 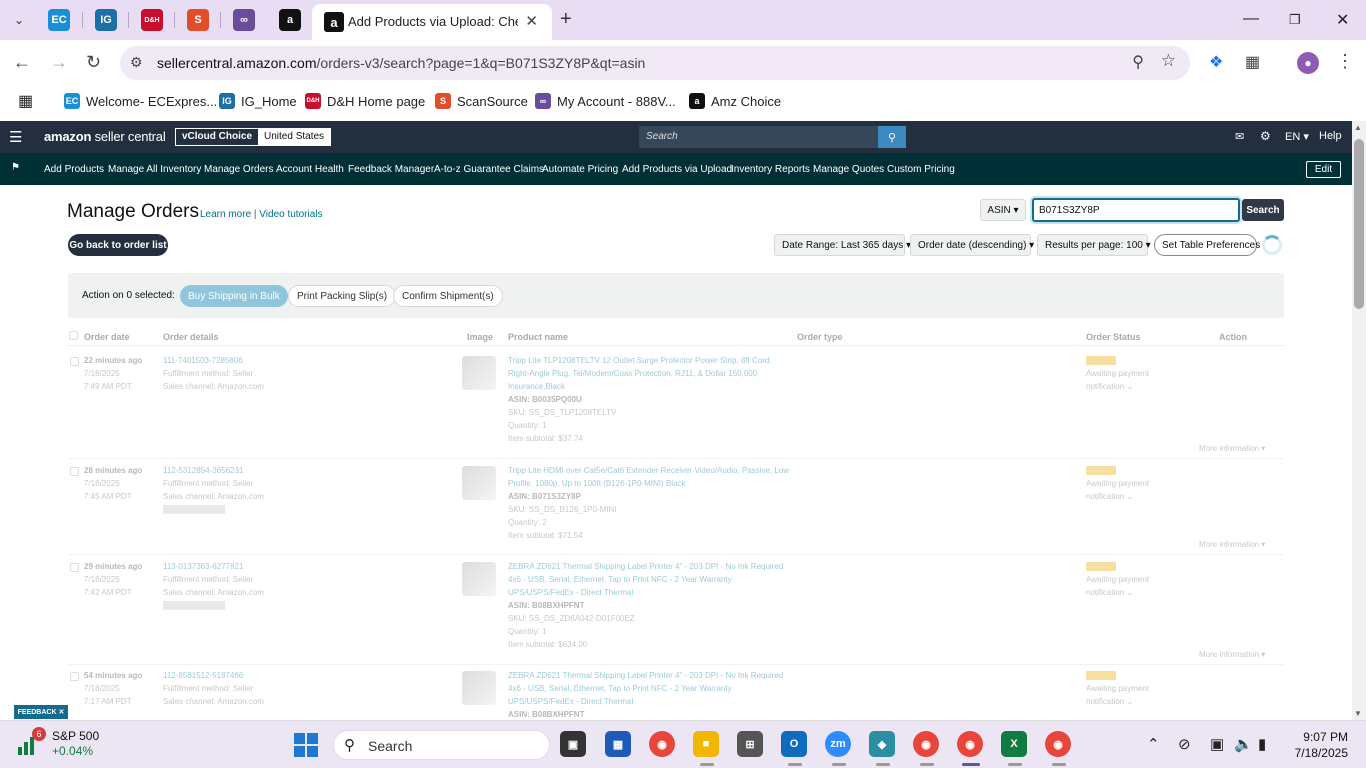 I want to click on pinned-tab-account: ∞, so click(x=244, y=20).